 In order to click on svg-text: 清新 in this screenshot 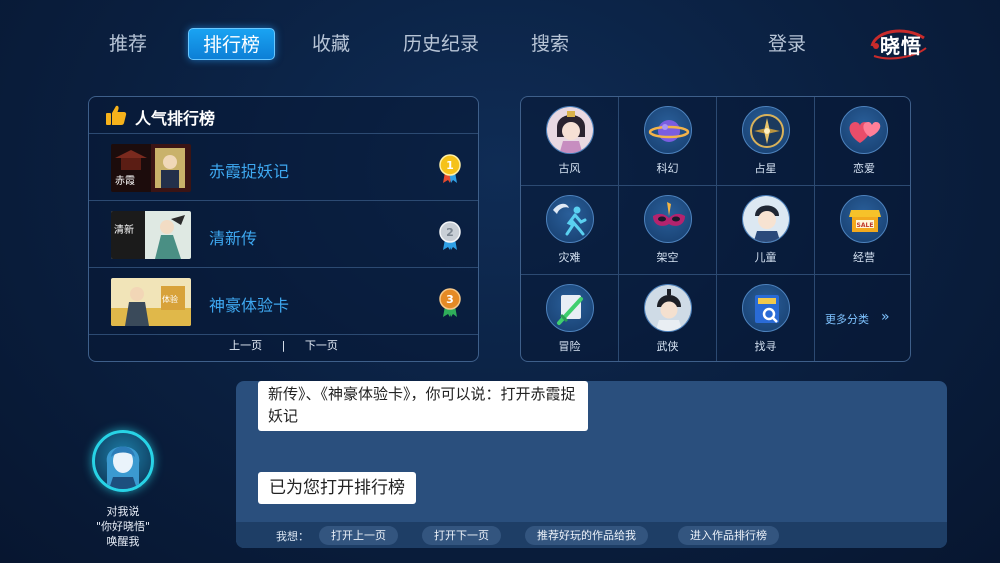, I will do `click(124, 229)`.